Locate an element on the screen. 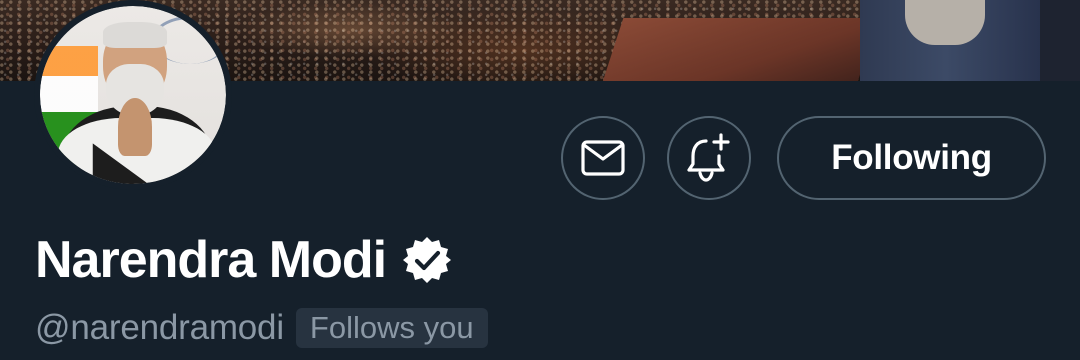 This screenshot has height=360, width=1080. verified-badge-icon is located at coordinates (427, 260).